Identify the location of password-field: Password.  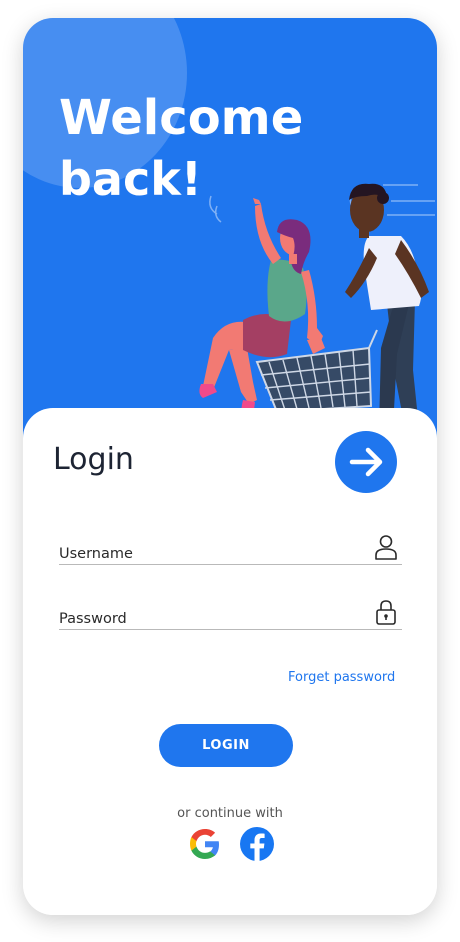
(230, 609).